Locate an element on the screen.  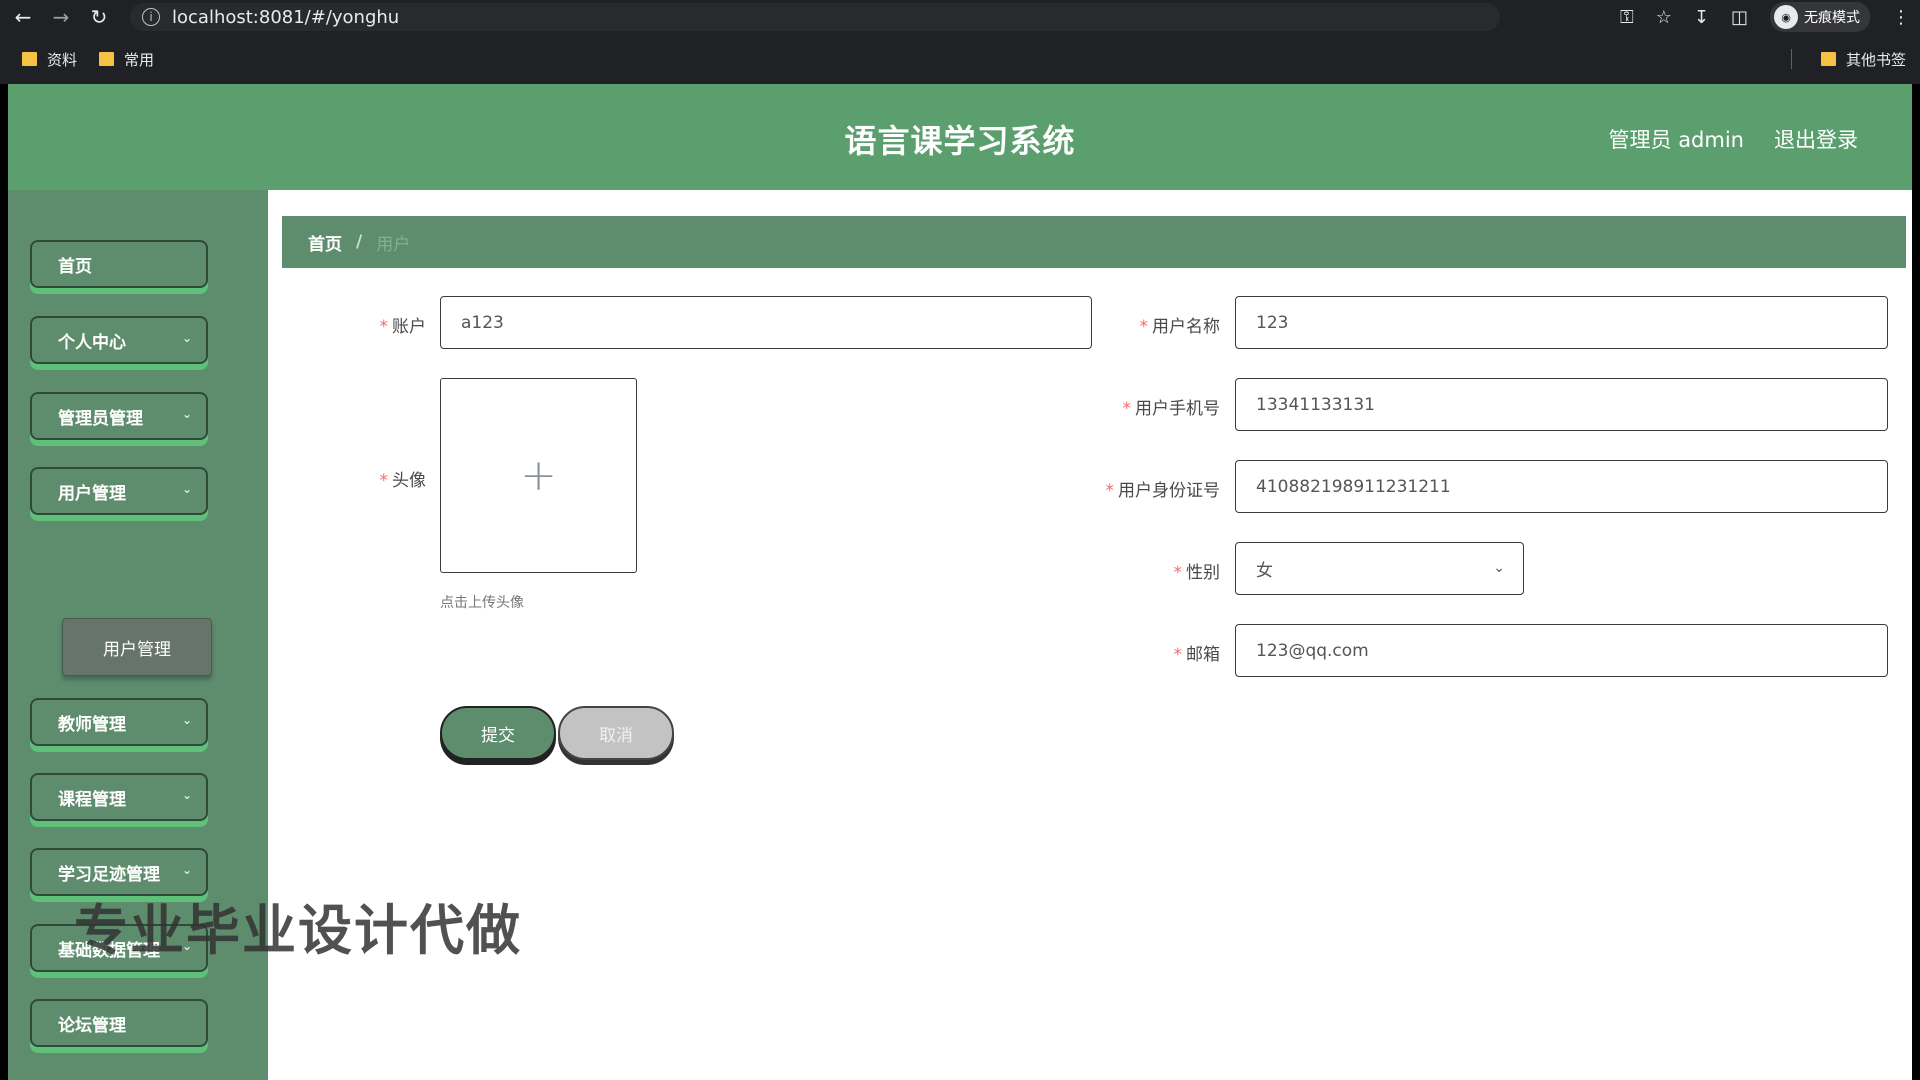
sidebar-item-label: 论坛管理 is located at coordinates (92, 1025).